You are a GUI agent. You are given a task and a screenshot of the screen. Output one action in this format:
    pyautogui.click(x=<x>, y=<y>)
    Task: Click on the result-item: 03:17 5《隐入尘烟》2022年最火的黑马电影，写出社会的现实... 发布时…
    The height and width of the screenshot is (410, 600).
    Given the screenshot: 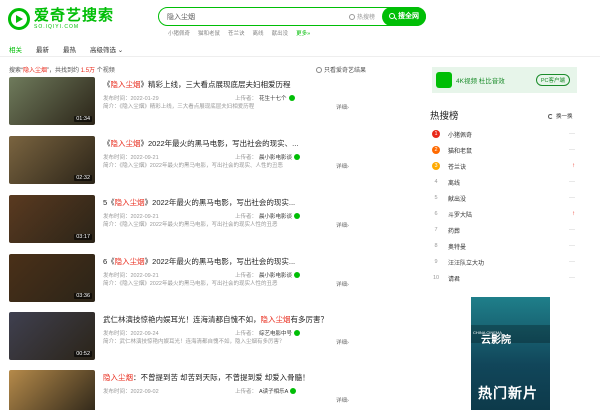 What is the action you would take?
    pyautogui.click(x=191, y=220)
    